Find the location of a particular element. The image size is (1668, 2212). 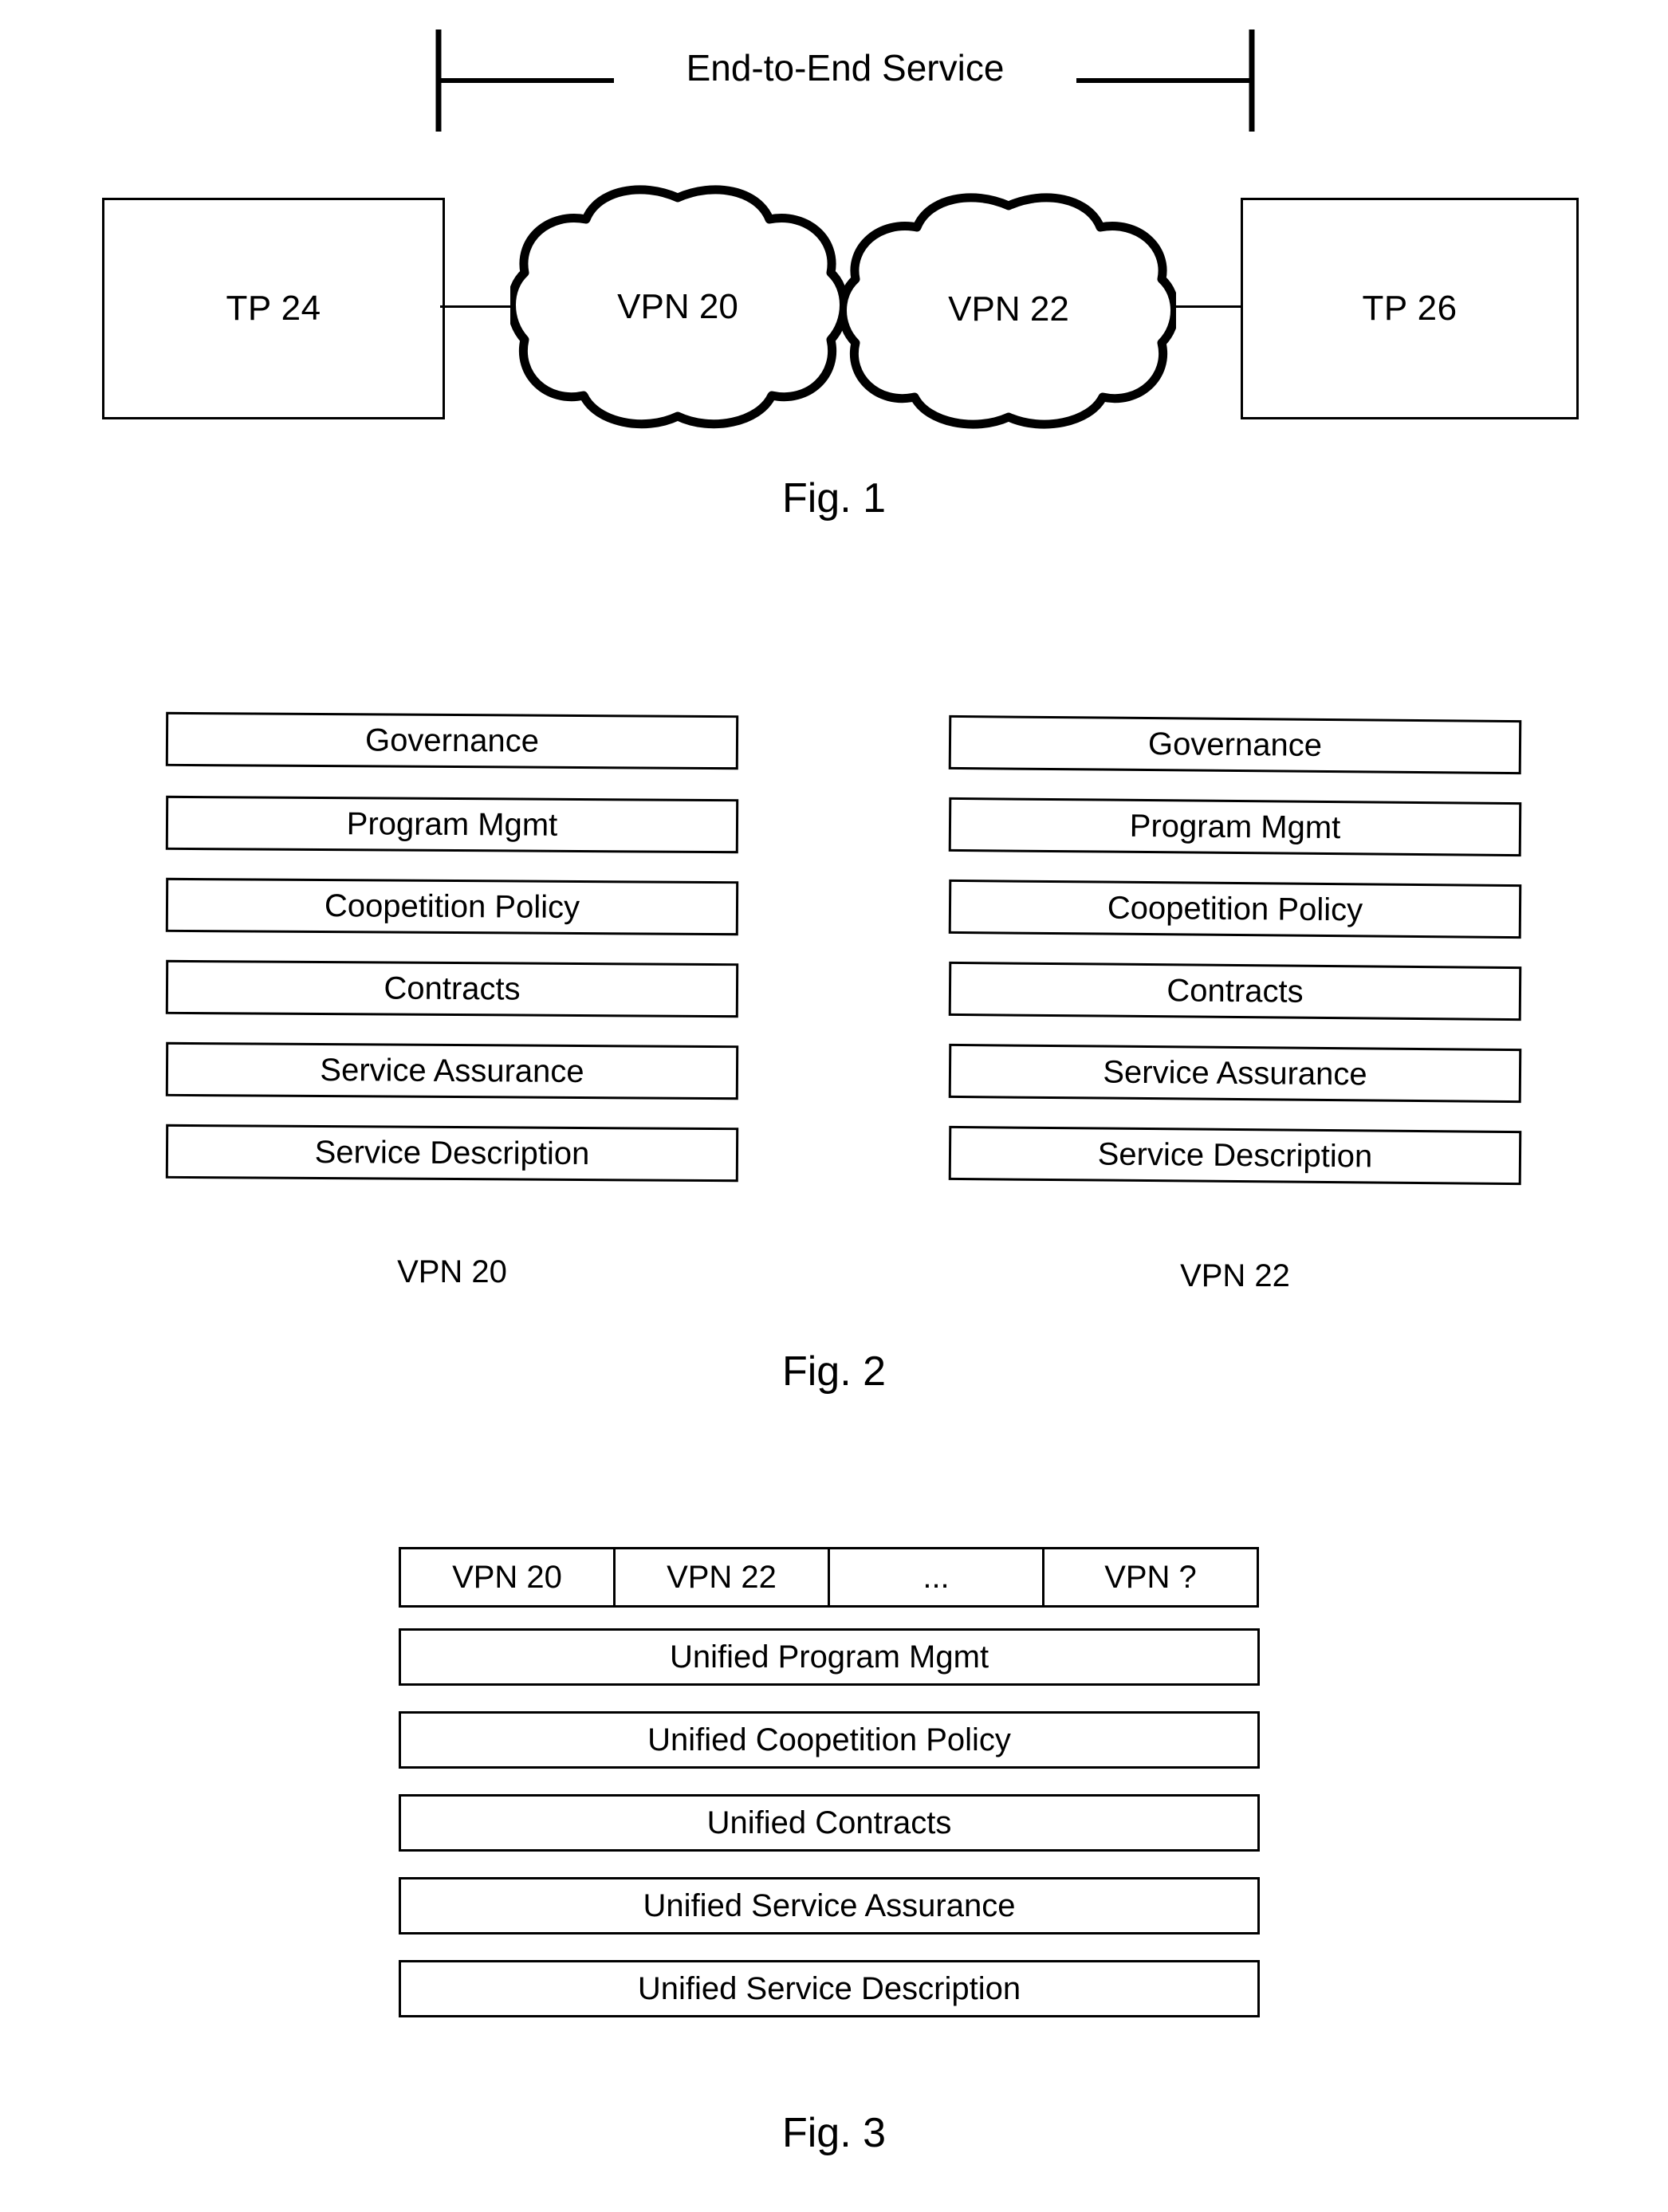

fig2-col1-layer-1: Program Mgmt is located at coordinates (1235, 827).